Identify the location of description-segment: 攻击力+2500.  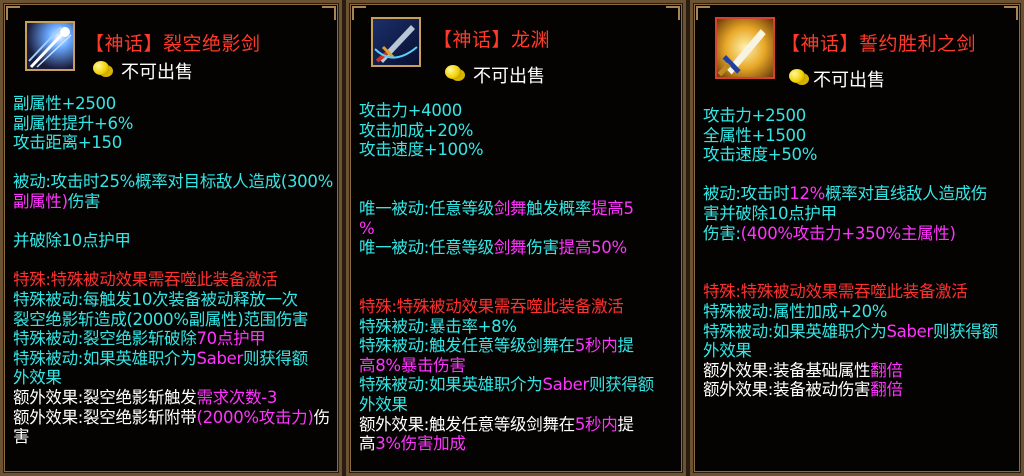
(754, 115).